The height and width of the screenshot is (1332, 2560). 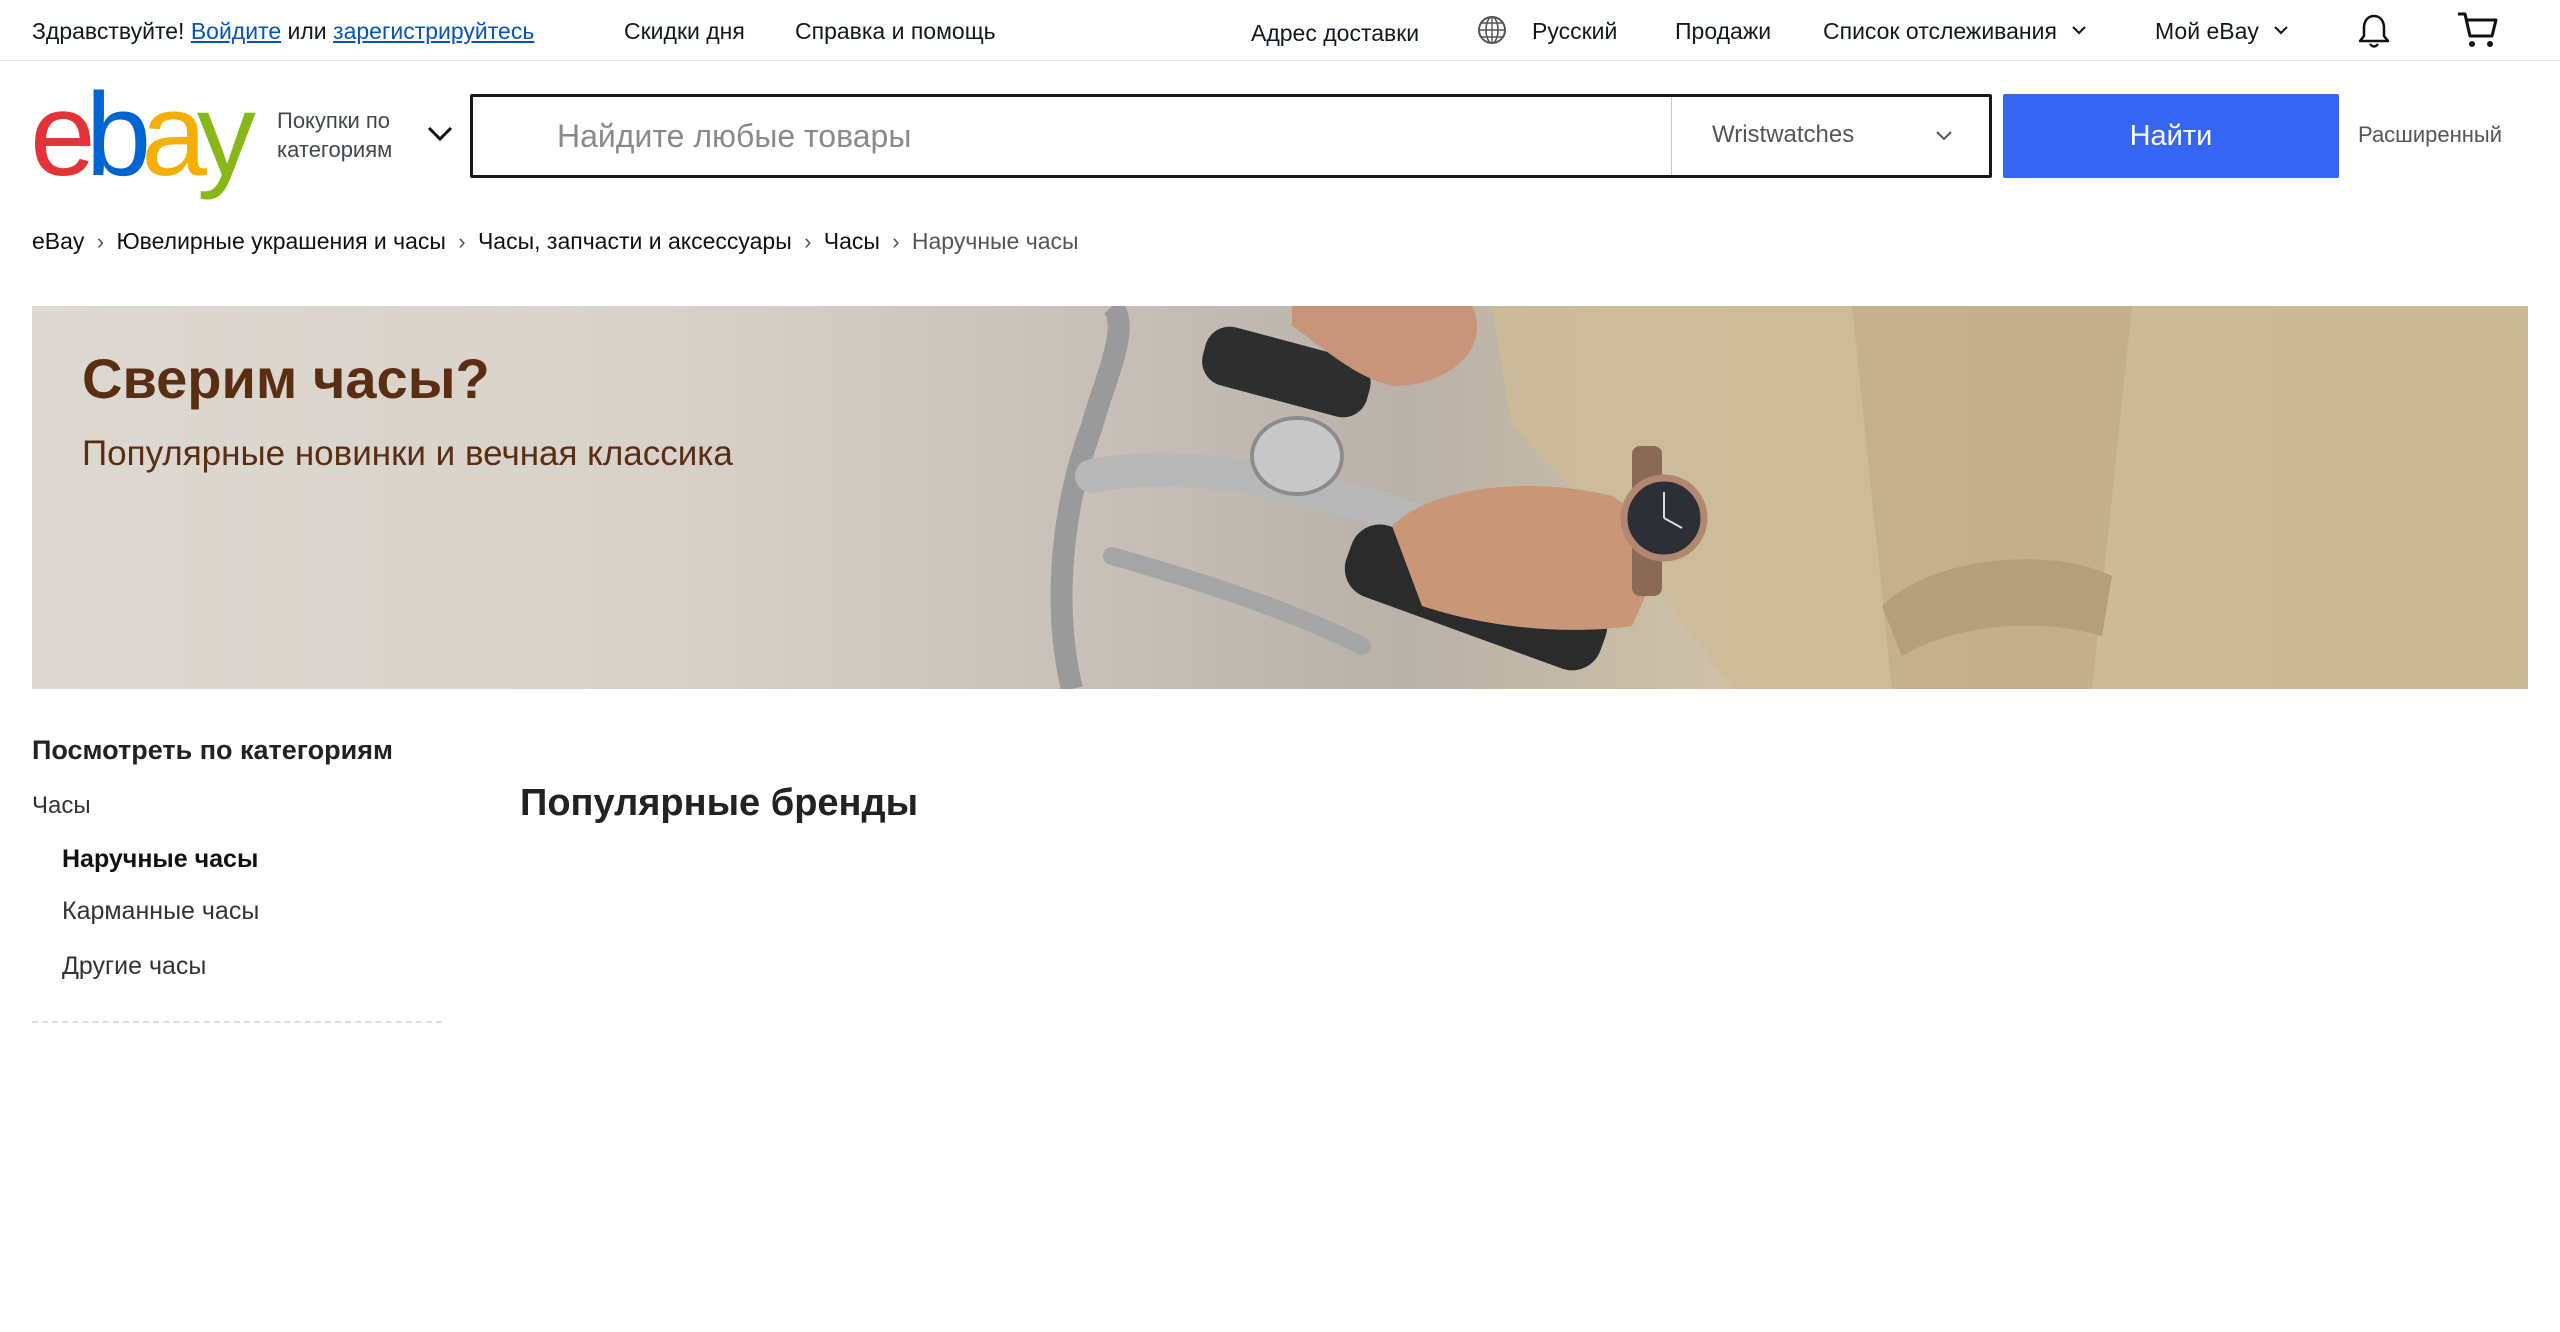 What do you see at coordinates (1940, 31) in the screenshot?
I see `watchlist-label: Список отслеживания` at bounding box center [1940, 31].